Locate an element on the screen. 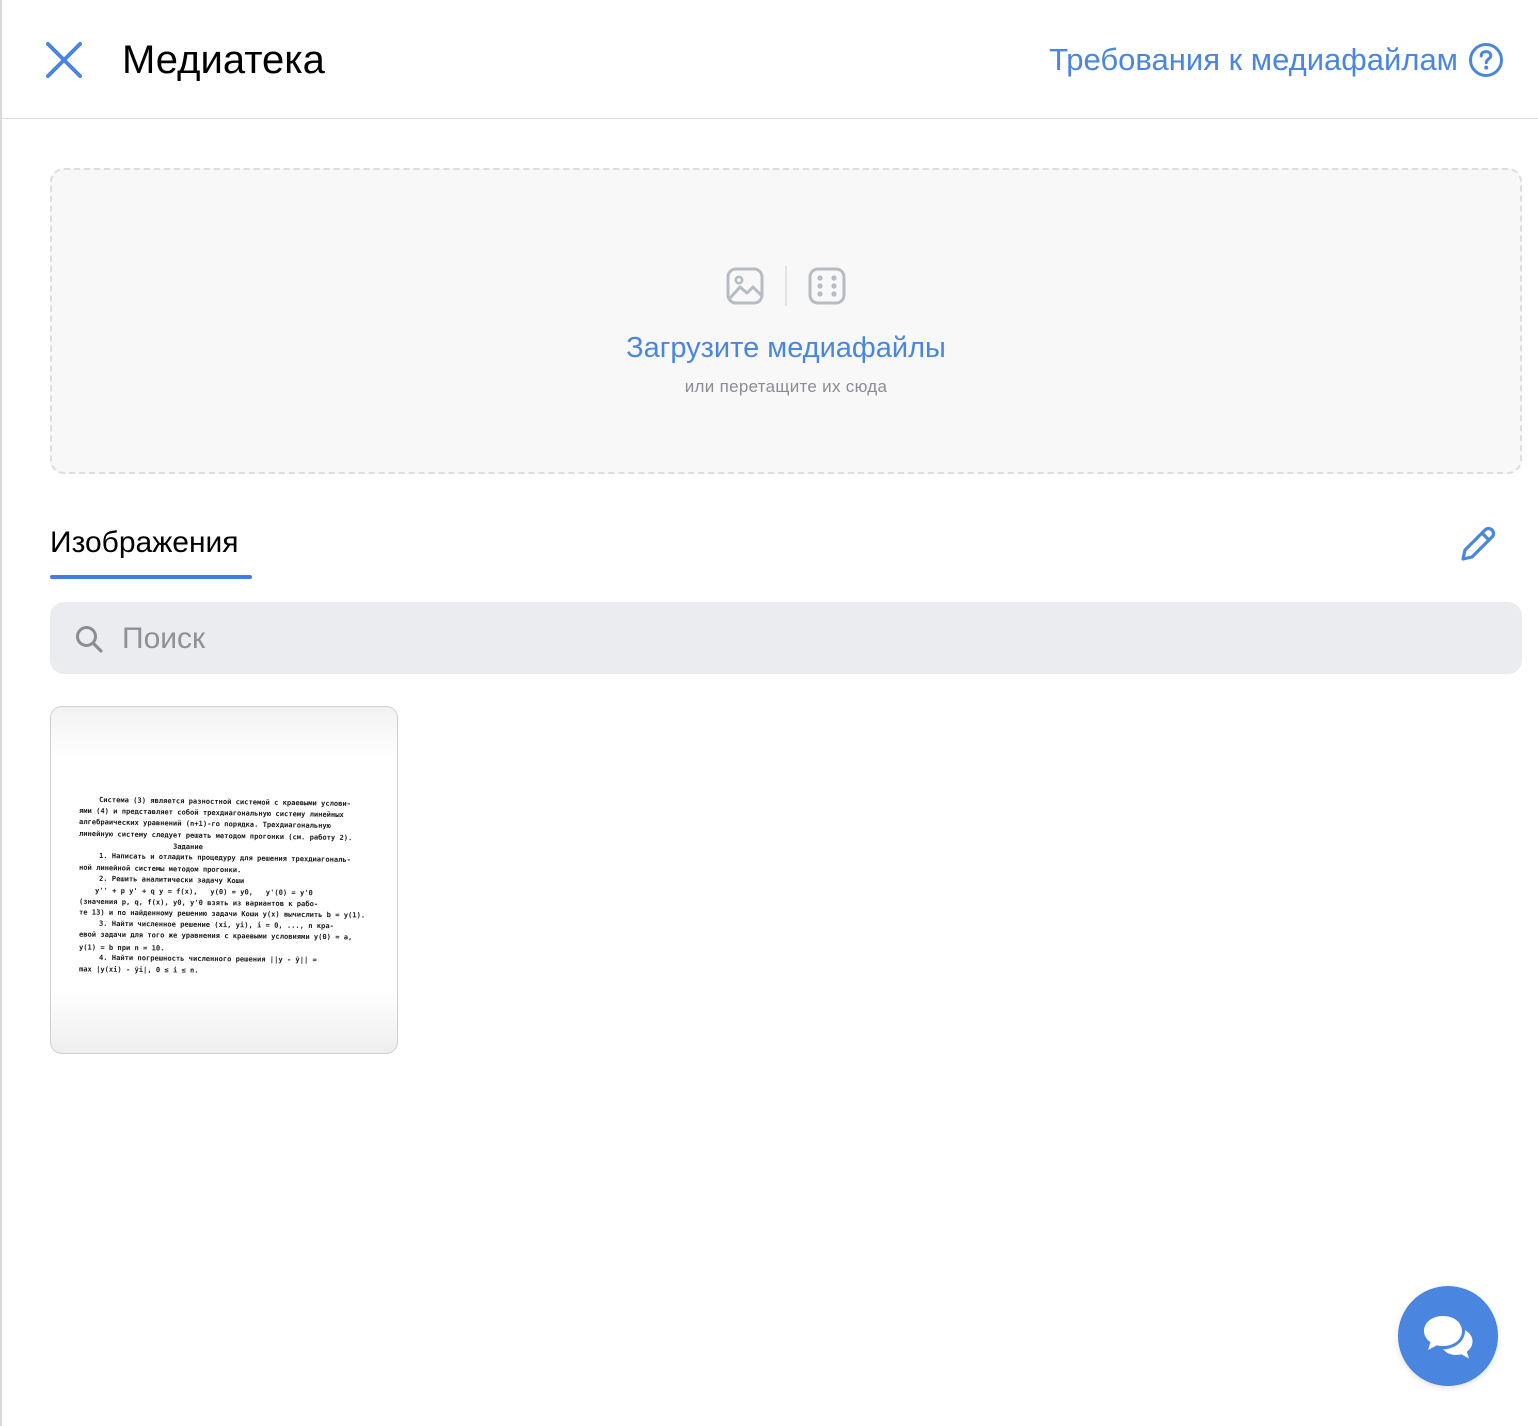  tab-active-indicator is located at coordinates (151, 577).